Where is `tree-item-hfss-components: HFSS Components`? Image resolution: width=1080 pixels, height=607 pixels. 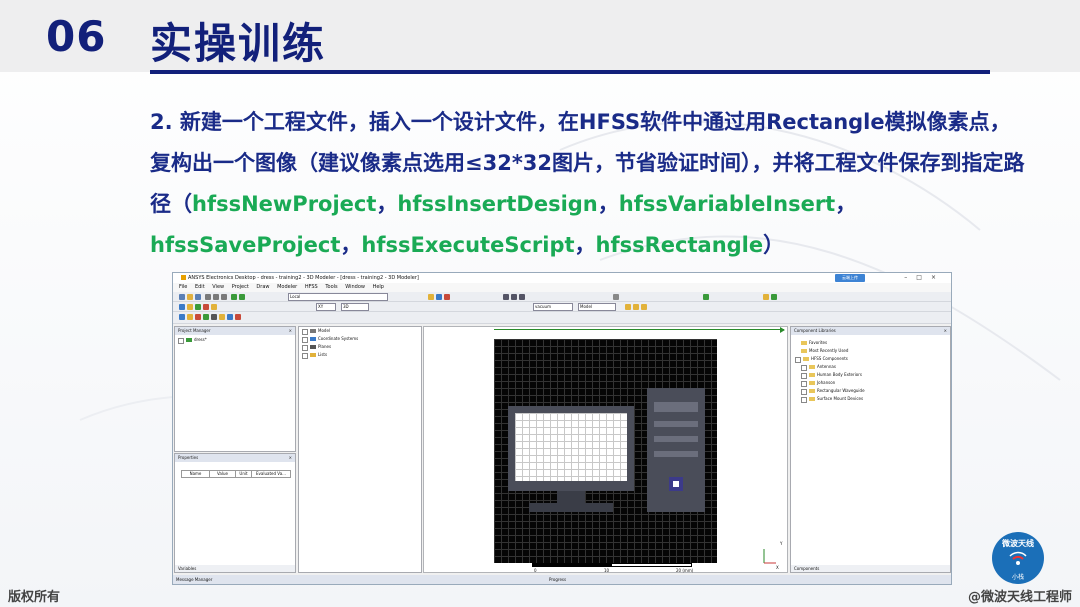 tree-item-hfss-components: HFSS Components is located at coordinates (830, 359).